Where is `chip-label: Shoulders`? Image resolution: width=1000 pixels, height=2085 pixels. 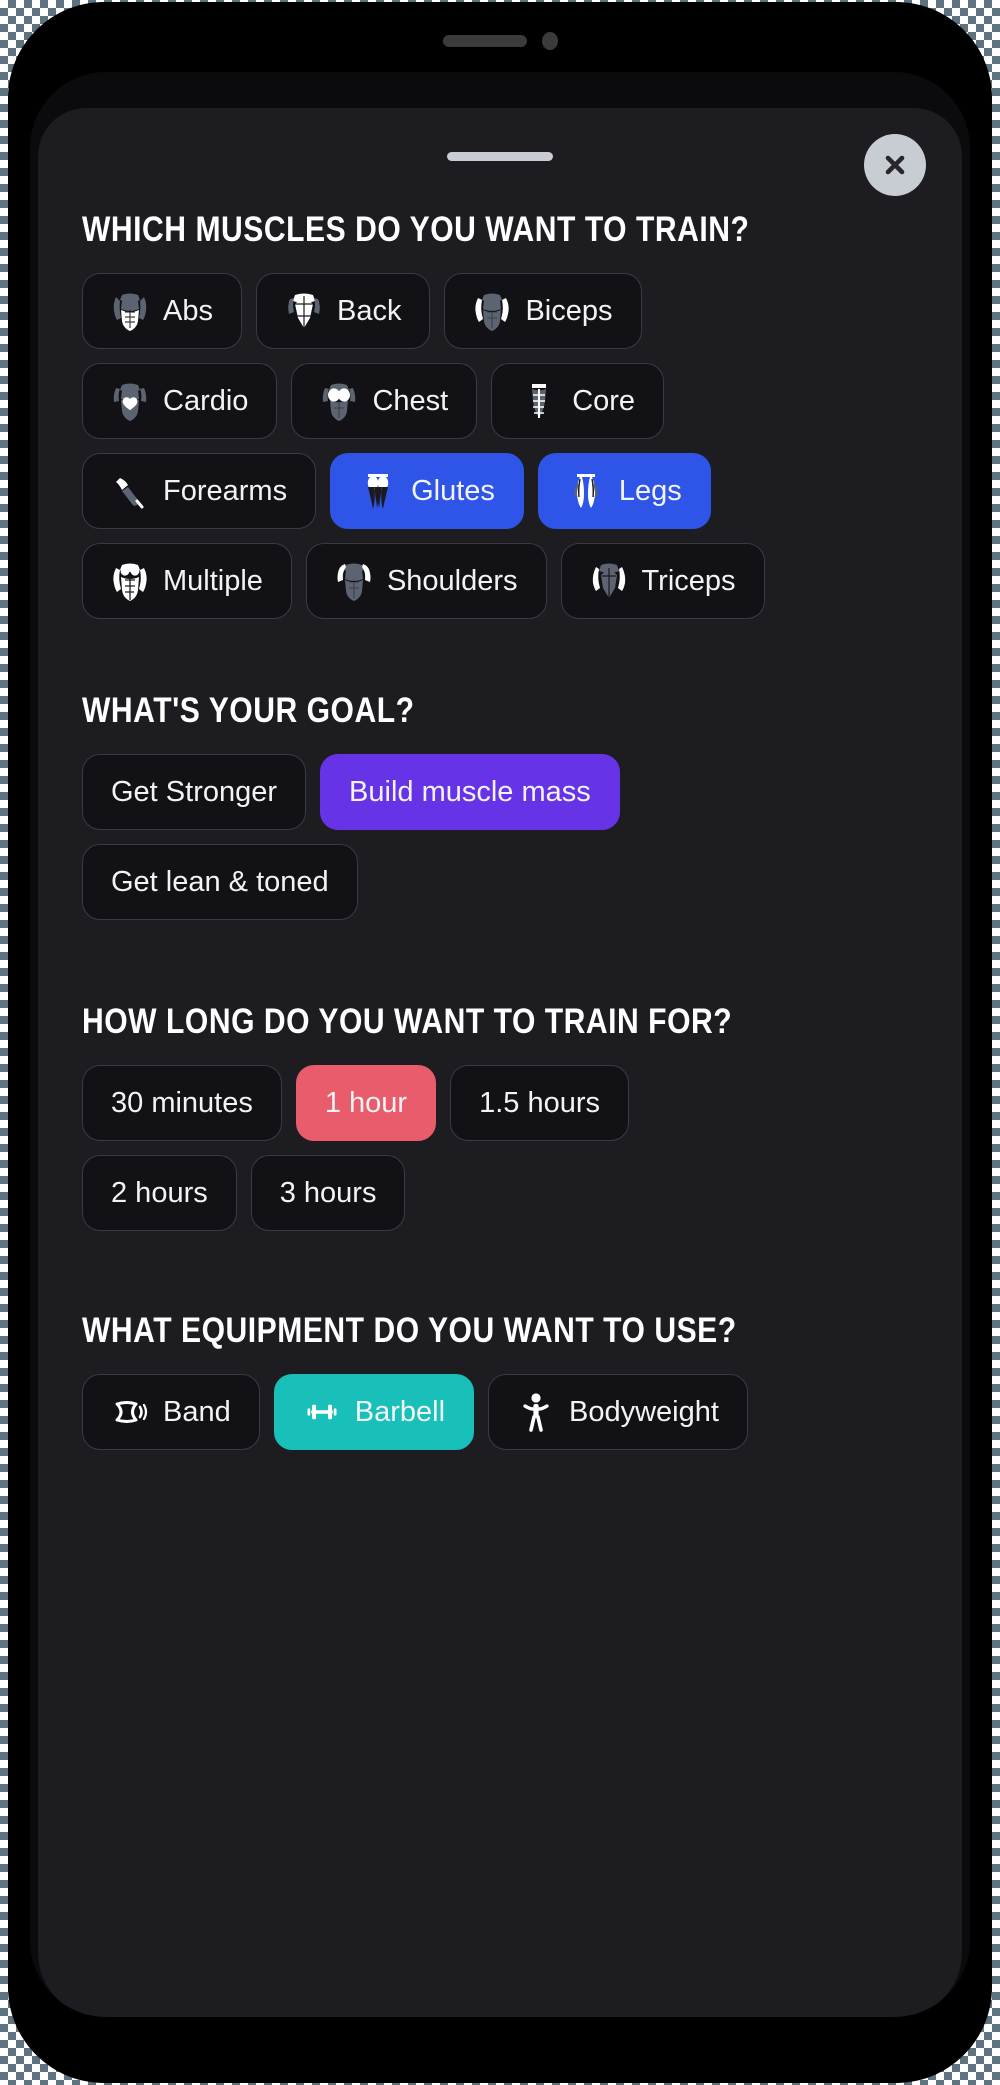
chip-label: Shoulders is located at coordinates (452, 580).